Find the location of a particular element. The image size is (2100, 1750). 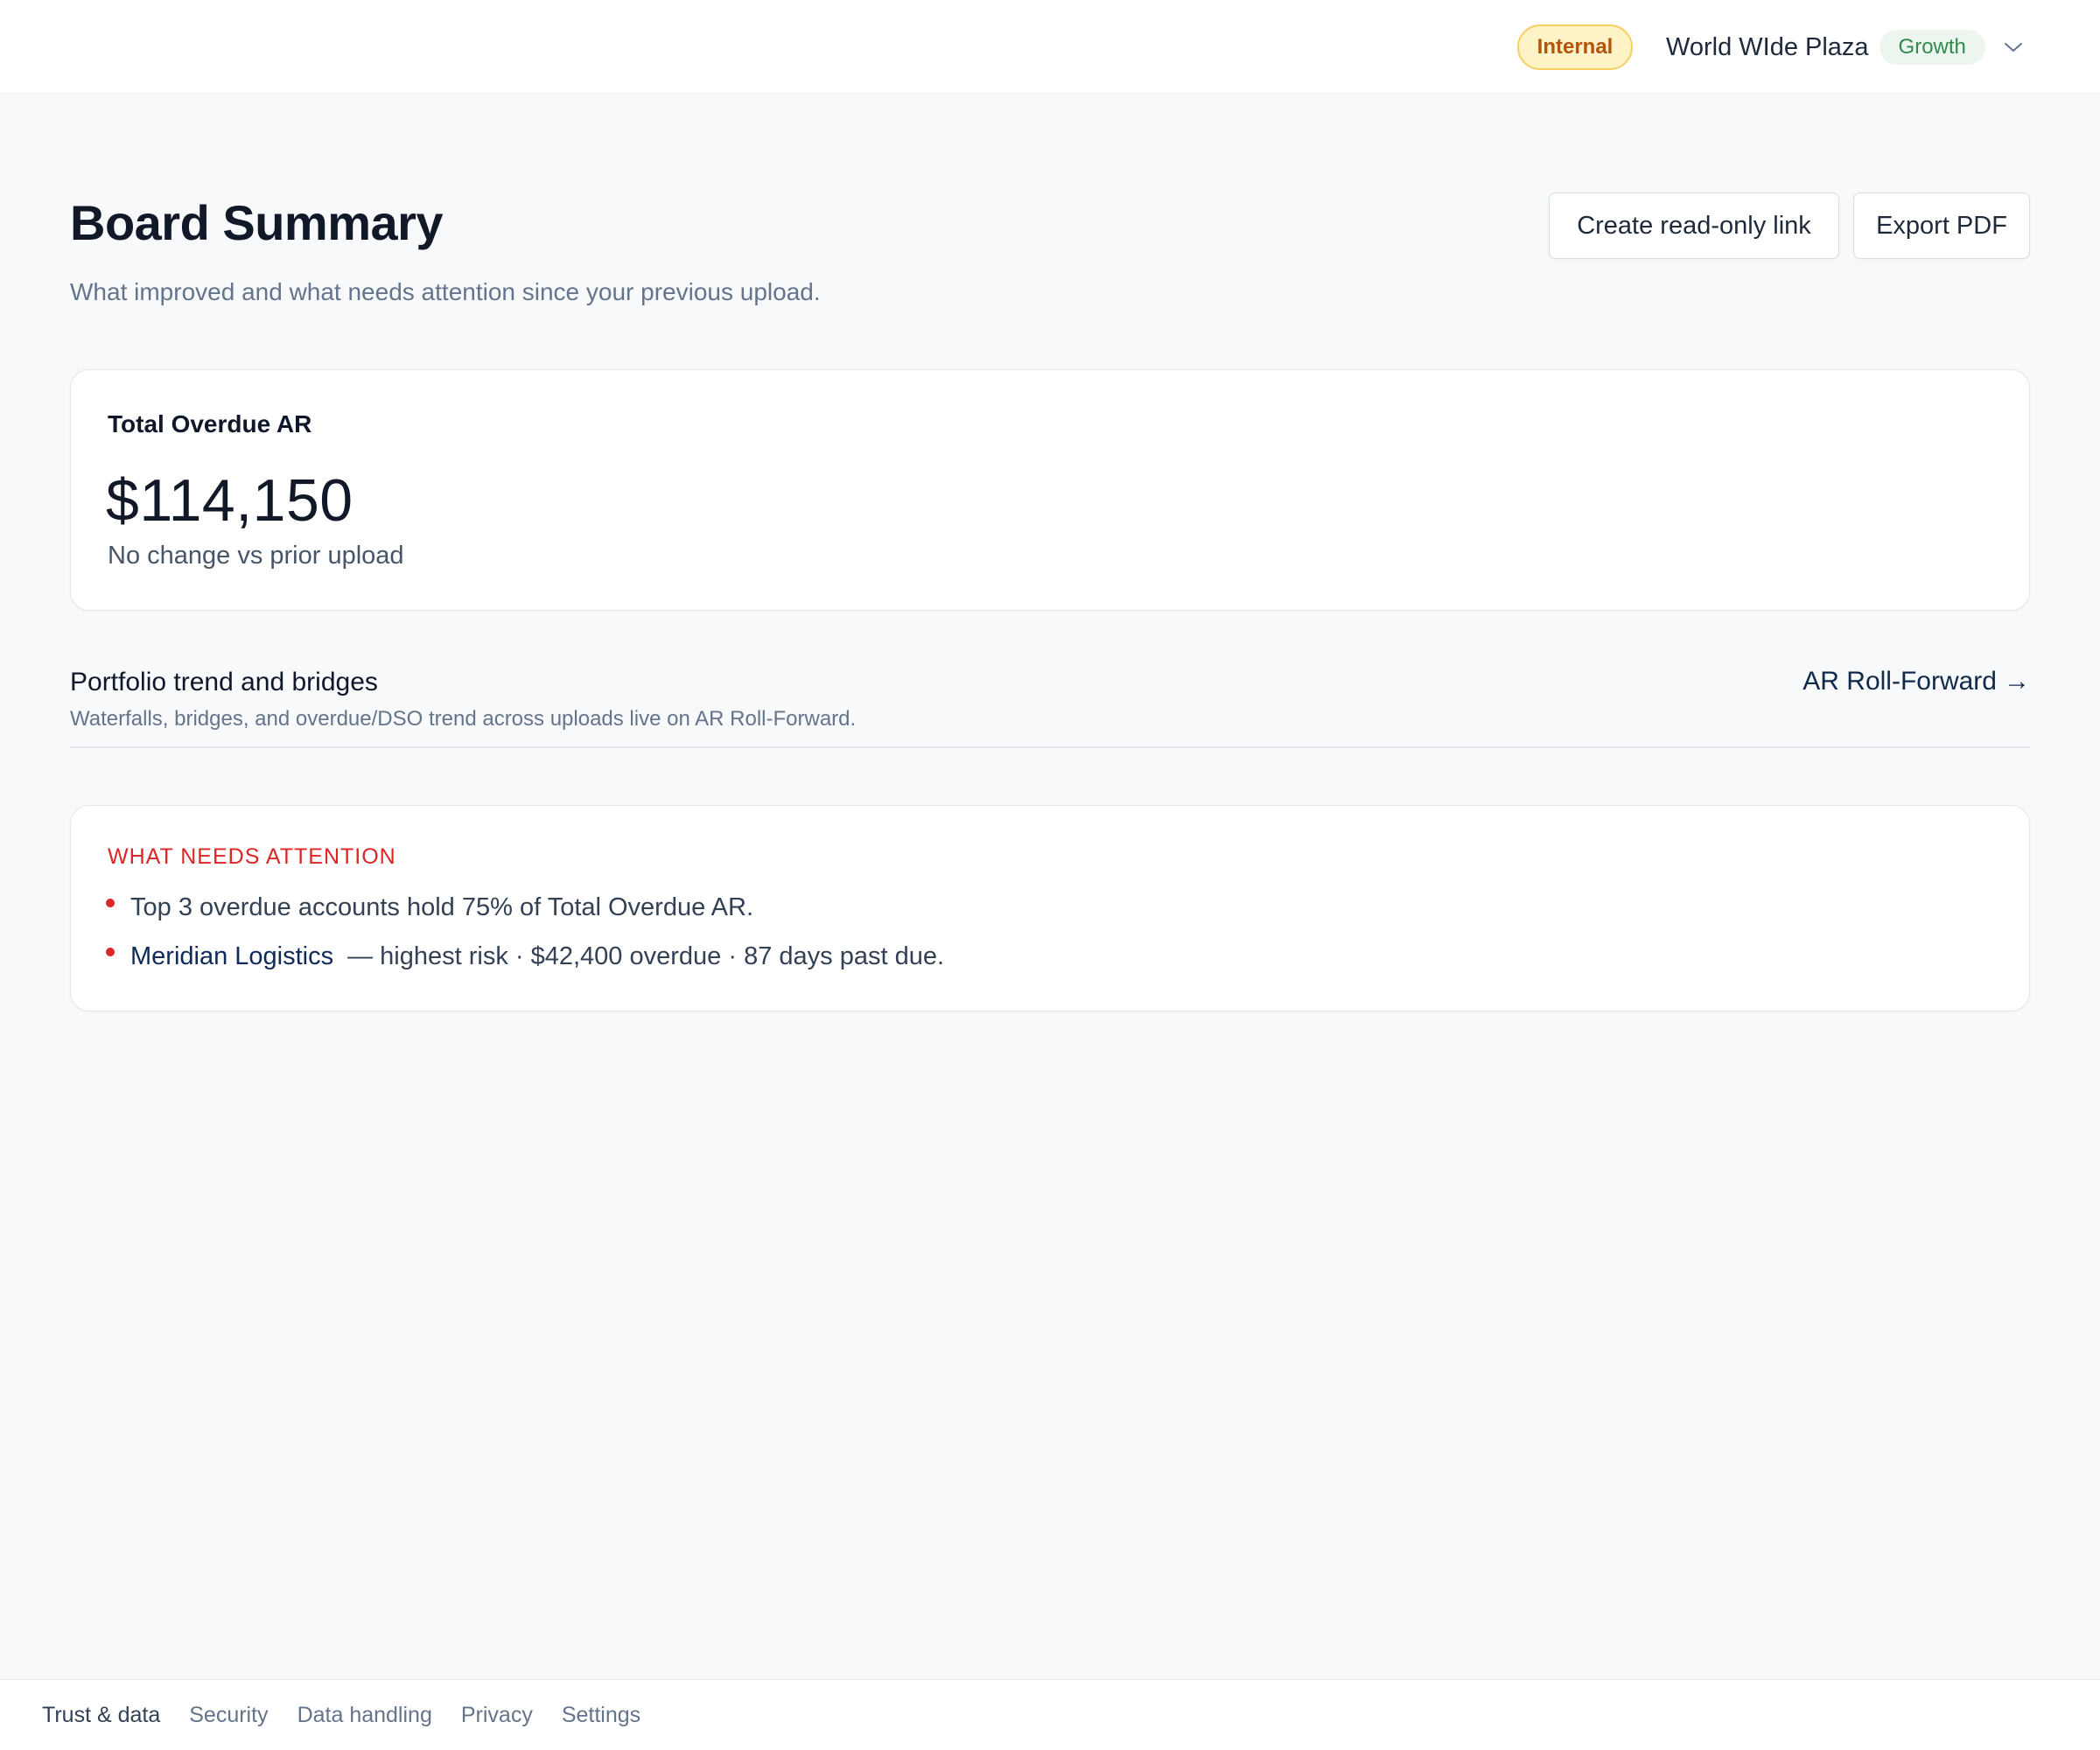

footer-link-security: Security is located at coordinates (228, 1715).